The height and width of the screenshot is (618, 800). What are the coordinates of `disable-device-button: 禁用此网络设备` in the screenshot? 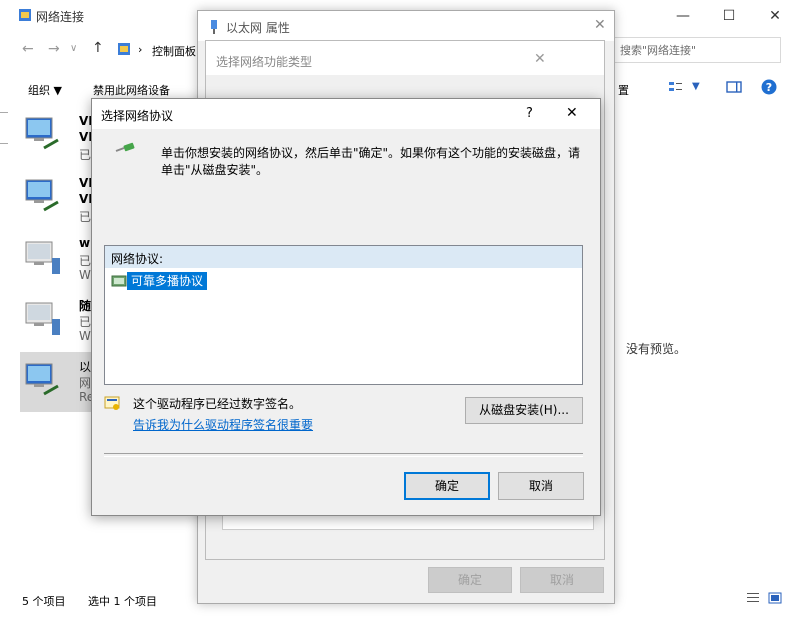 It's located at (131, 90).